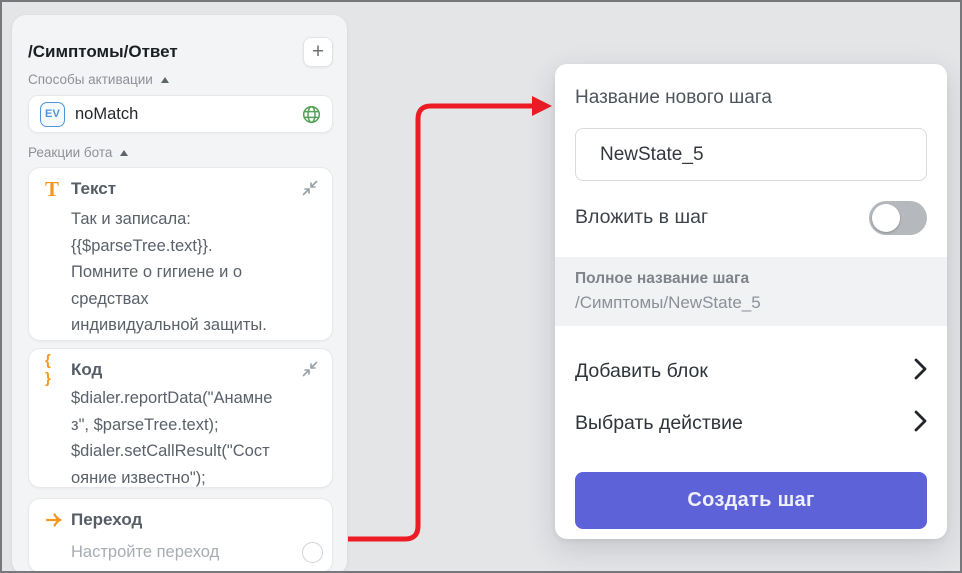 This screenshot has width=962, height=573. Describe the element at coordinates (90, 79) in the screenshot. I see `activation-section-label: Способы активации` at that location.